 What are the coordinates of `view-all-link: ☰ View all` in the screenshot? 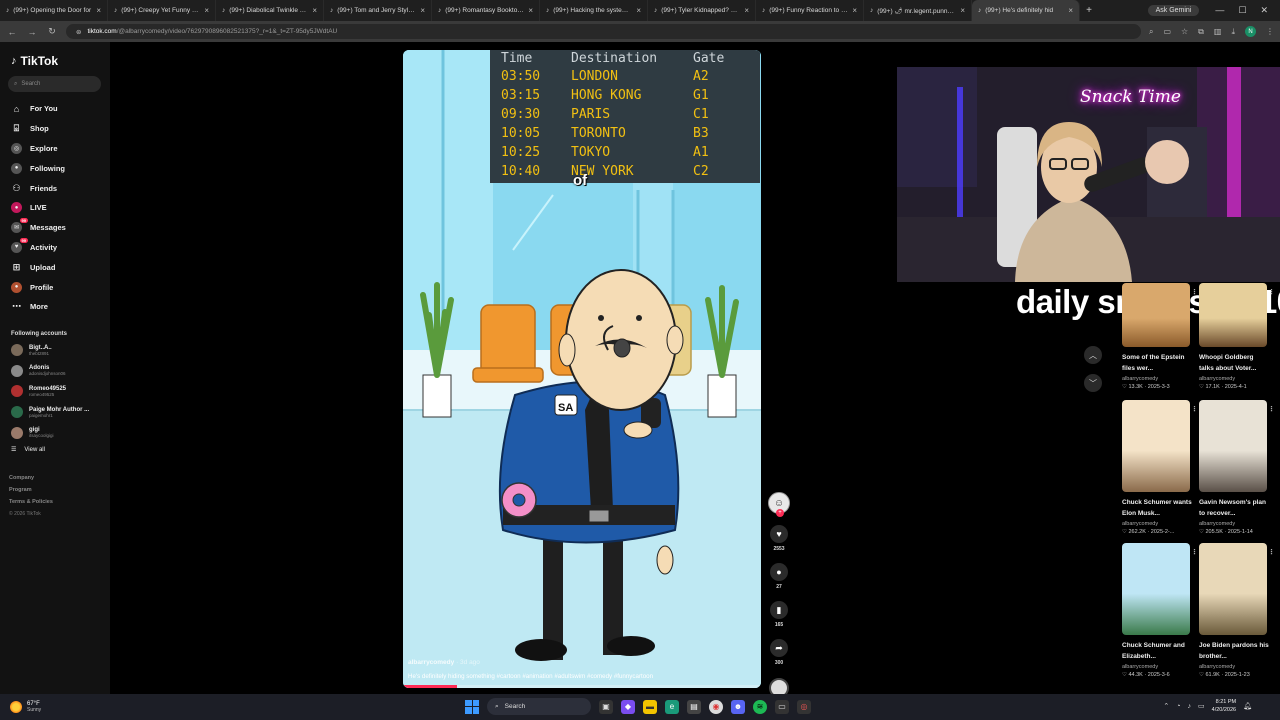 It's located at (55, 450).